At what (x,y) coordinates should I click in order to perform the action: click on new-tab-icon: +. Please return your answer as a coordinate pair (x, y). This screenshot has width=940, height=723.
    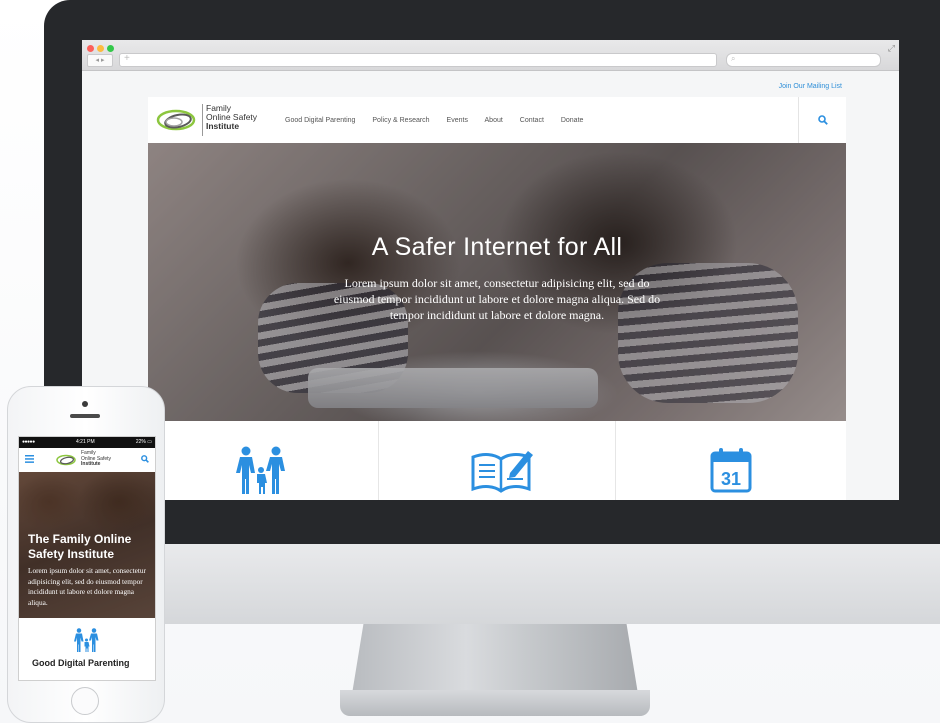
    Looking at the image, I should click on (127, 58).